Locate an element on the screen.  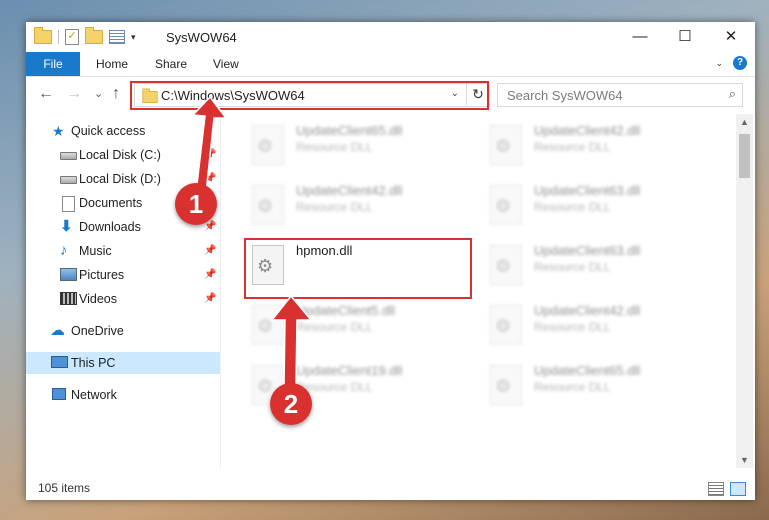
sidebar-item-label: Local Disk (D:) is located at coordinates (120, 179).